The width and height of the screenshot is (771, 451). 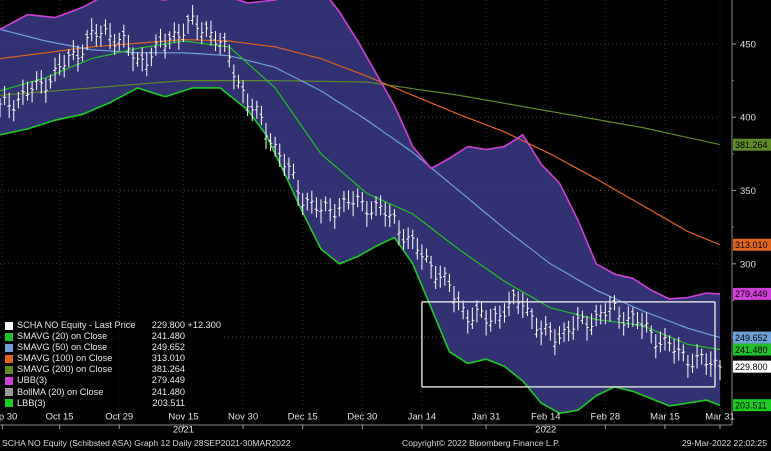 What do you see at coordinates (303, 416) in the screenshot?
I see `x-tick-label: Dec 15` at bounding box center [303, 416].